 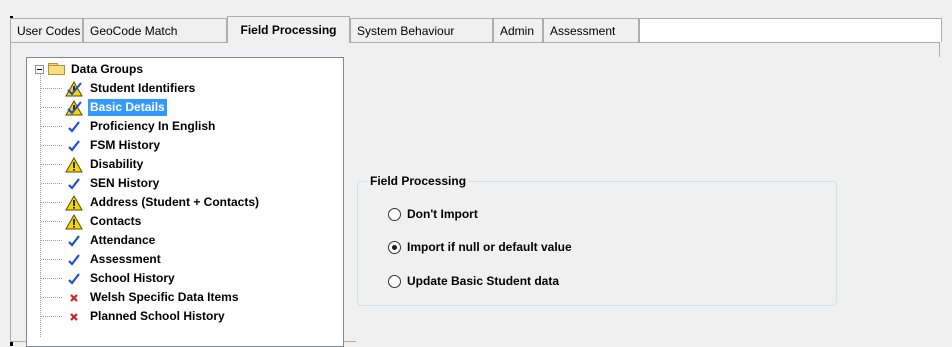 What do you see at coordinates (57, 69) in the screenshot?
I see `folder-icon` at bounding box center [57, 69].